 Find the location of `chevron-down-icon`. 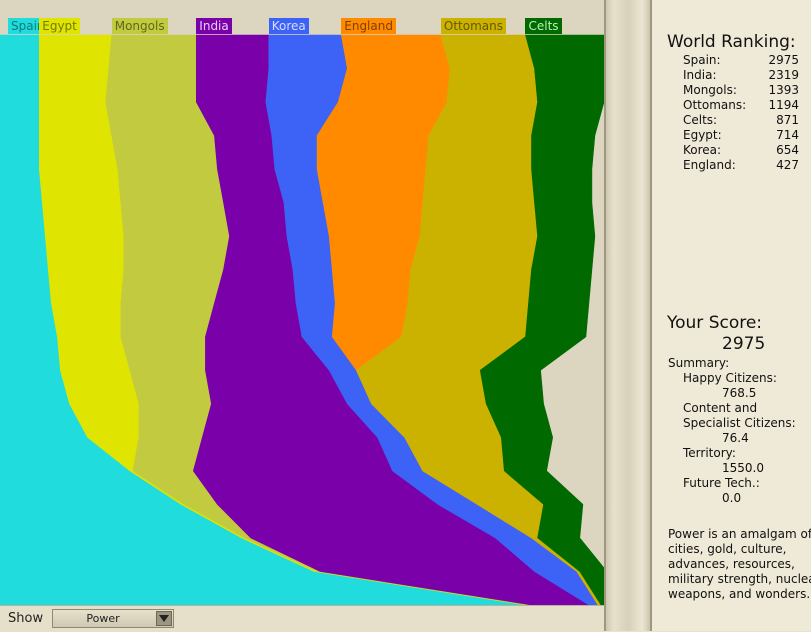

chevron-down-icon is located at coordinates (164, 618).